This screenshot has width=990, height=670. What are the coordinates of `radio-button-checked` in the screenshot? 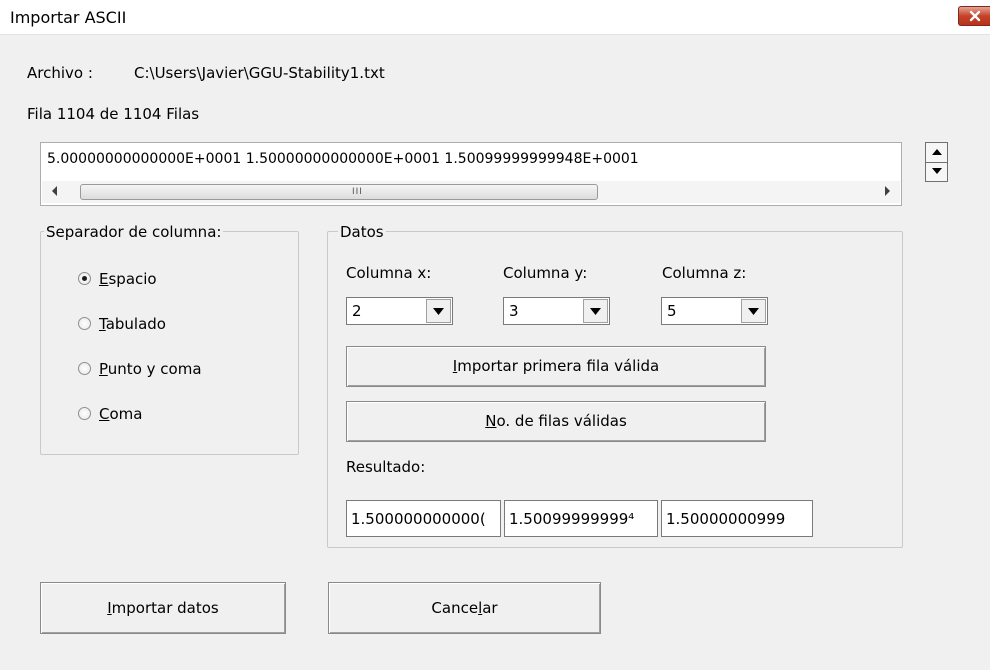 It's located at (84, 278).